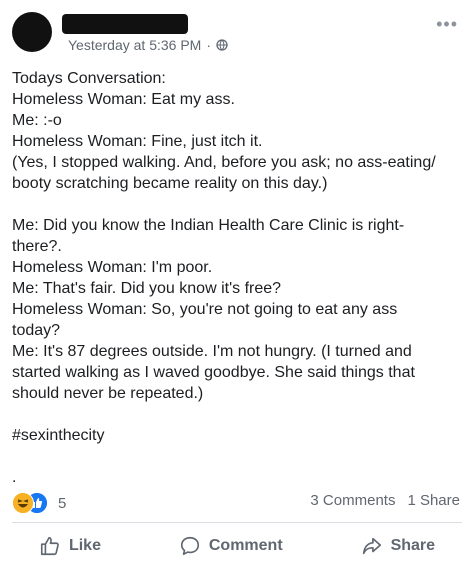 This screenshot has height=562, width=474. I want to click on reaction-count: 5, so click(62, 503).